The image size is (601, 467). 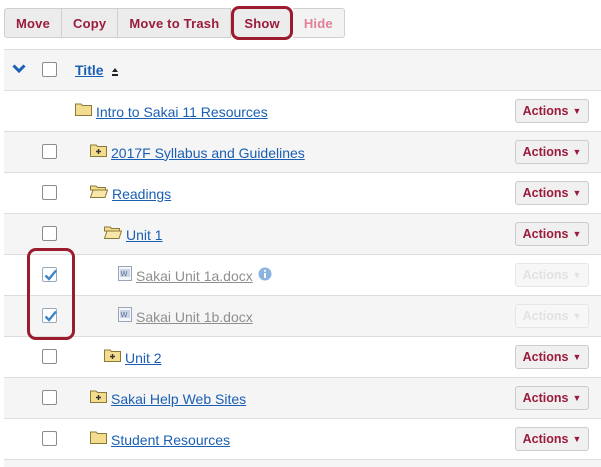 What do you see at coordinates (49, 69) in the screenshot?
I see `select-all-checkbox` at bounding box center [49, 69].